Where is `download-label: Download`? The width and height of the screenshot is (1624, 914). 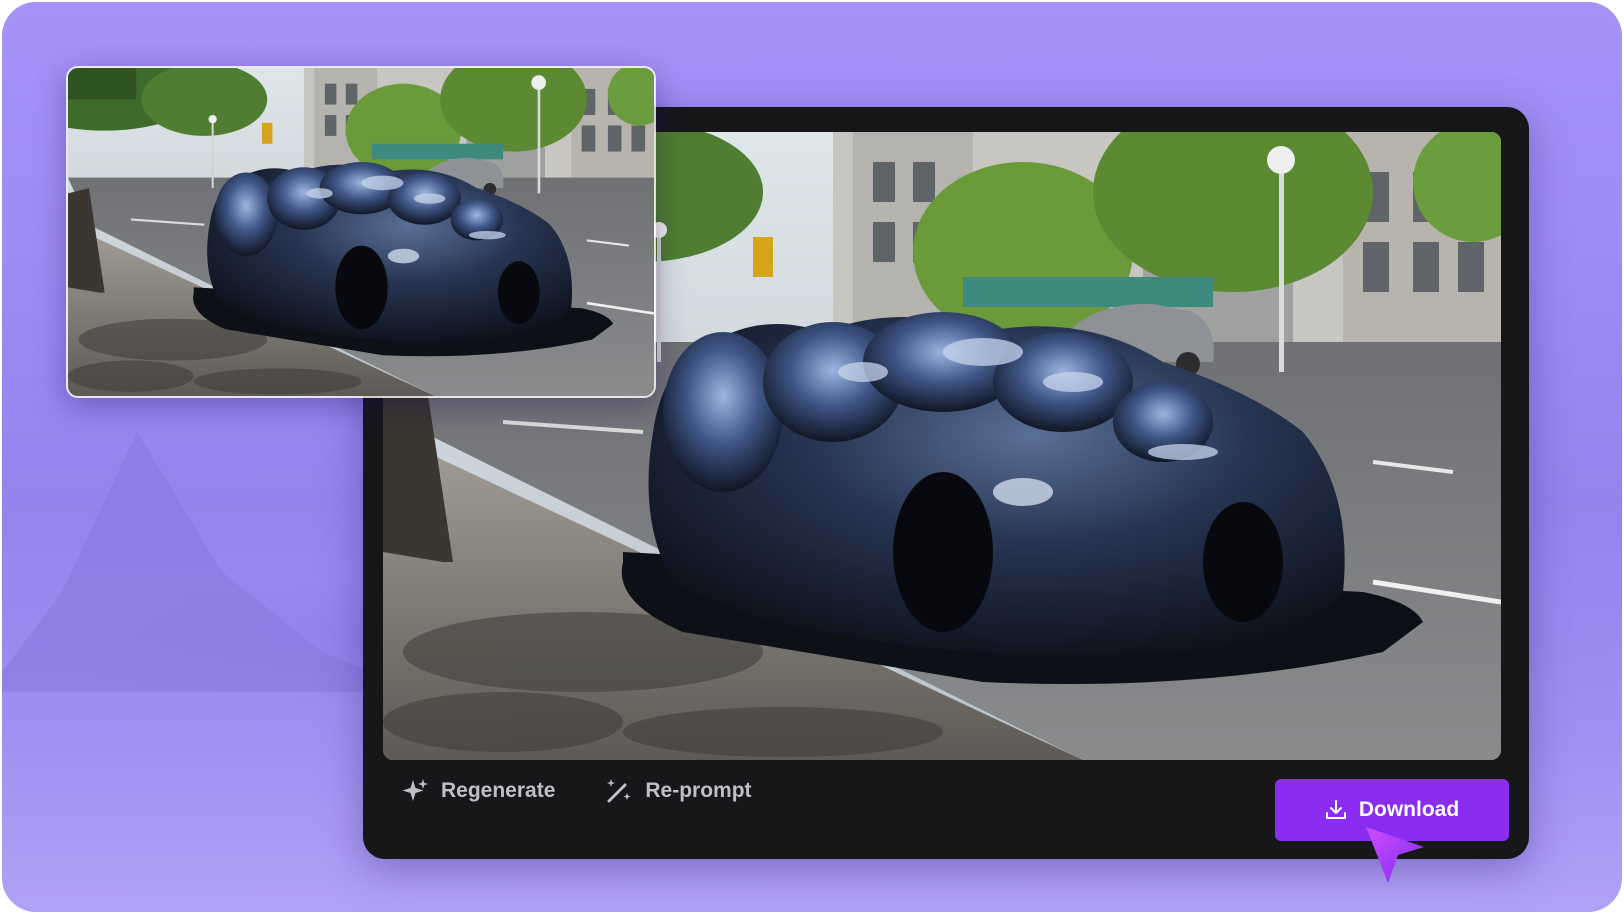 download-label: Download is located at coordinates (1409, 809).